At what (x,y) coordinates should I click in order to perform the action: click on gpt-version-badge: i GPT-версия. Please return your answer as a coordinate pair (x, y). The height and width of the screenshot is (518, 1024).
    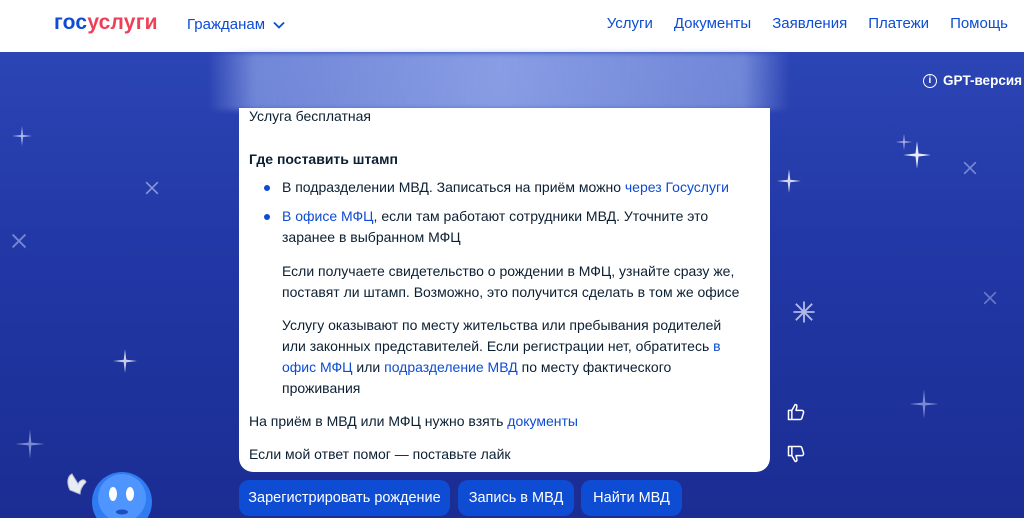
    Looking at the image, I should click on (972, 80).